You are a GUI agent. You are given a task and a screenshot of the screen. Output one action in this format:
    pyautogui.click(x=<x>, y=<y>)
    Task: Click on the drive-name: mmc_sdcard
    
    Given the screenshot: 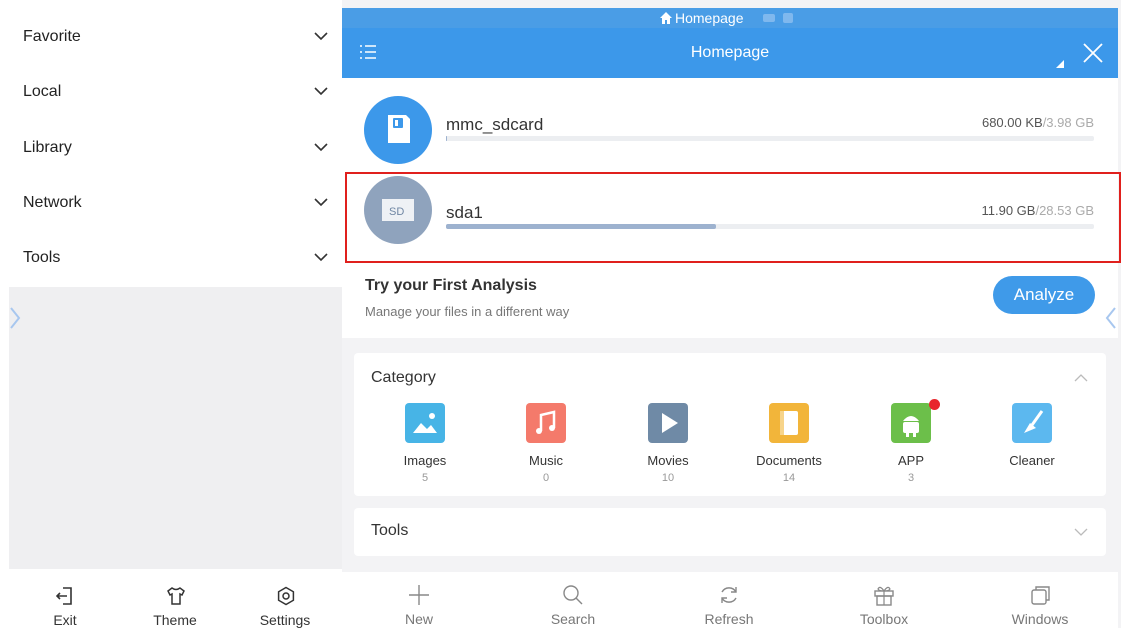 What is the action you would take?
    pyautogui.click(x=495, y=124)
    